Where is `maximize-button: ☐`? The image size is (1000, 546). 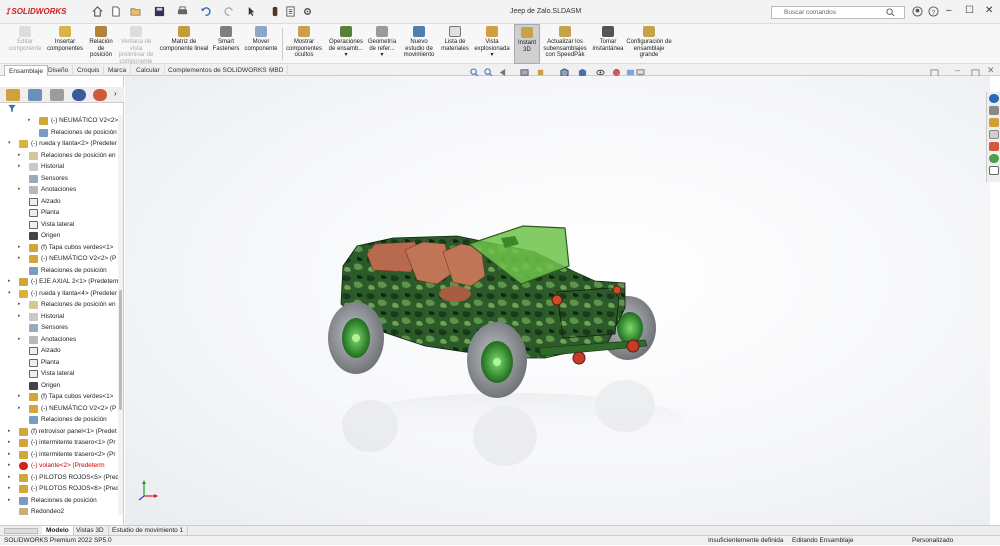 maximize-button: ☐ is located at coordinates (969, 10).